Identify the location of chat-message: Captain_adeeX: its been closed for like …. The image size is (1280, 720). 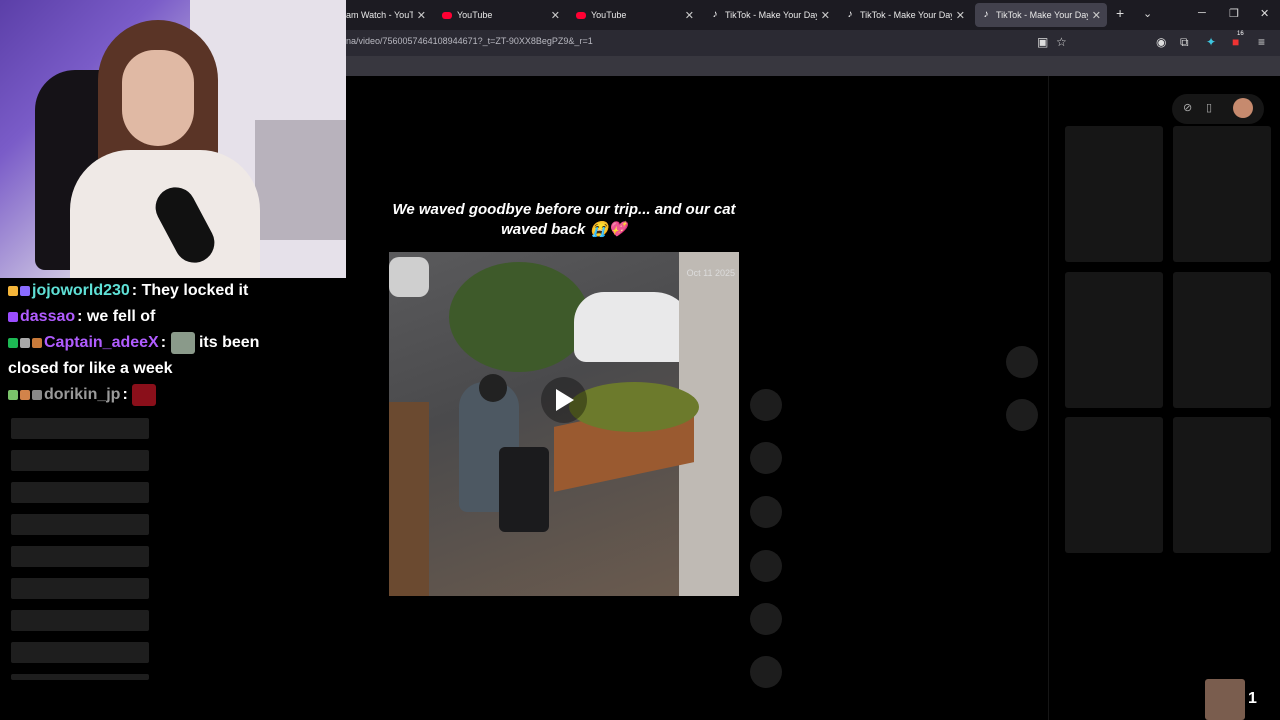
(158, 356).